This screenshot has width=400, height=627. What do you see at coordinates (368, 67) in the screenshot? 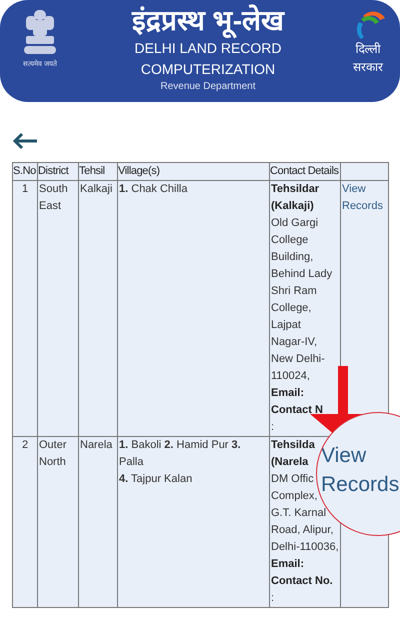
I see `logo-text: सरकार` at bounding box center [368, 67].